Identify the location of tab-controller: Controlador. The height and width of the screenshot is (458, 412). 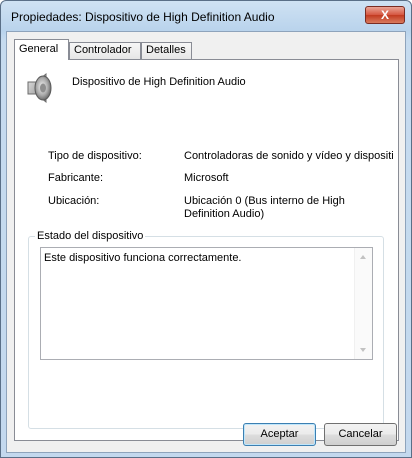
(105, 50).